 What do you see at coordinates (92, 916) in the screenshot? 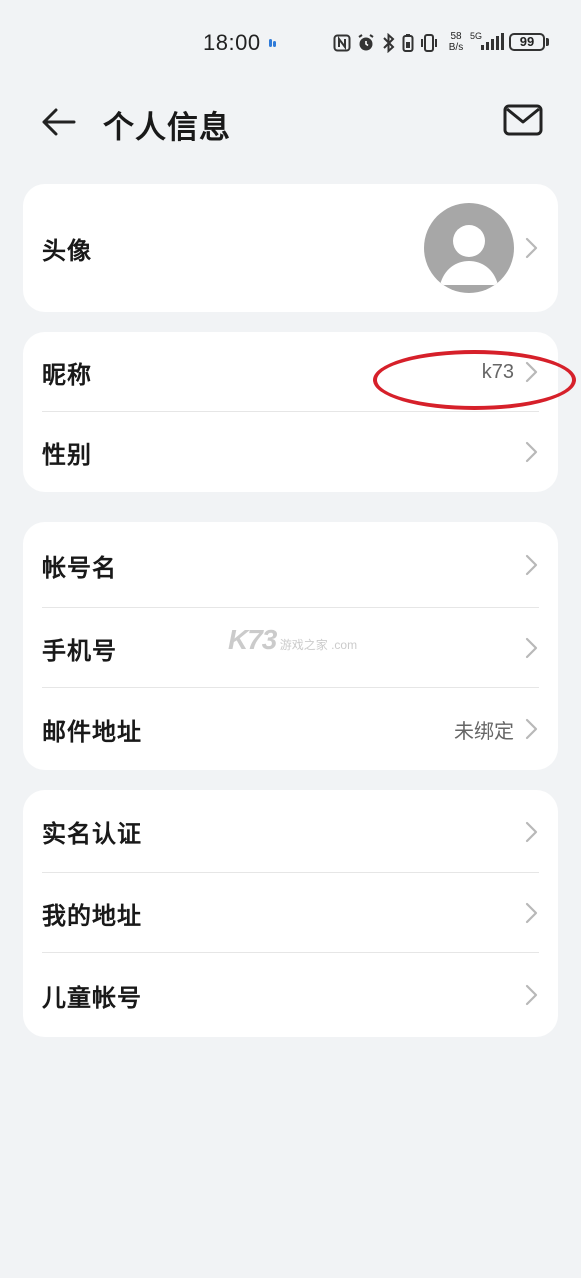
I see `address-label: 我的地址` at bounding box center [92, 916].